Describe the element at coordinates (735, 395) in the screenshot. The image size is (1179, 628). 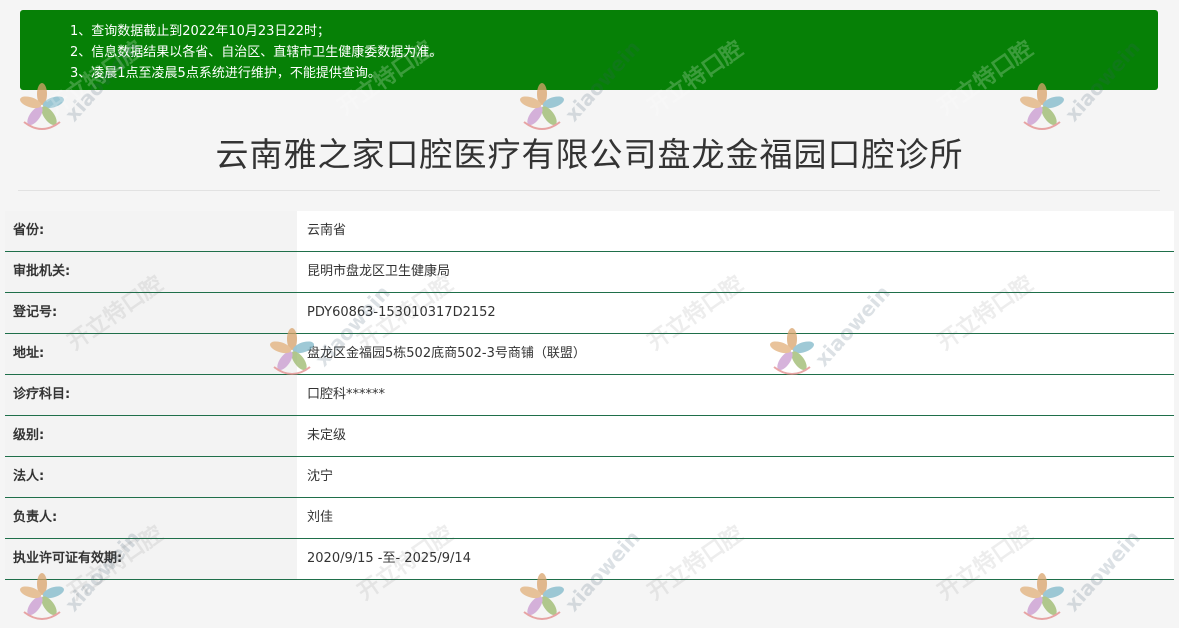
I see `row-value: 口腔科******` at that location.